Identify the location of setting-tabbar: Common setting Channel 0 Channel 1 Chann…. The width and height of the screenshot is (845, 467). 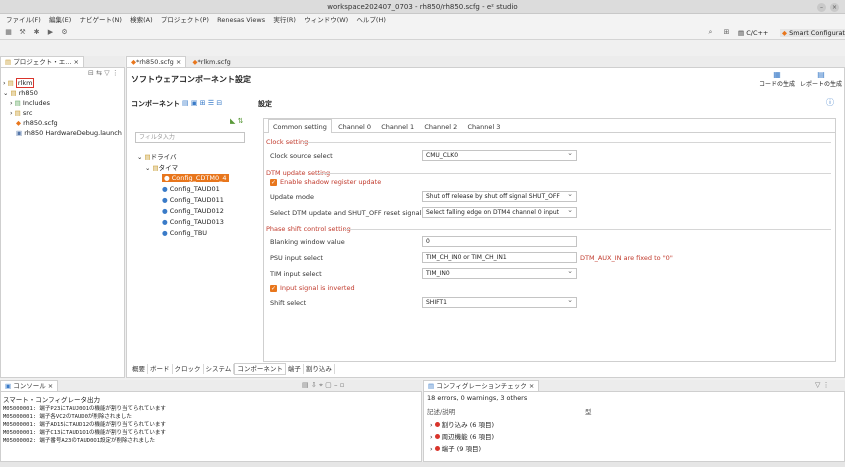
(549, 126).